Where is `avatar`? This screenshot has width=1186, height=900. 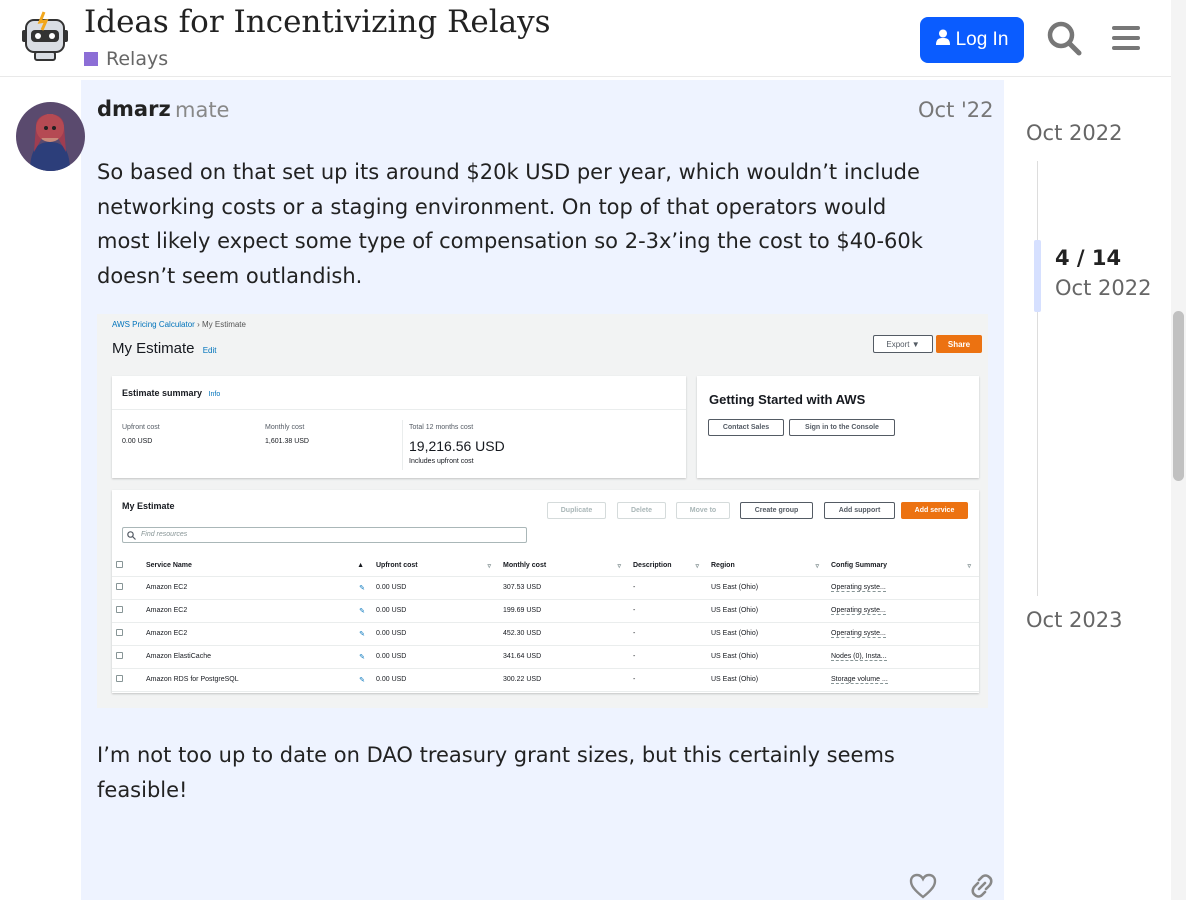 avatar is located at coordinates (50, 136).